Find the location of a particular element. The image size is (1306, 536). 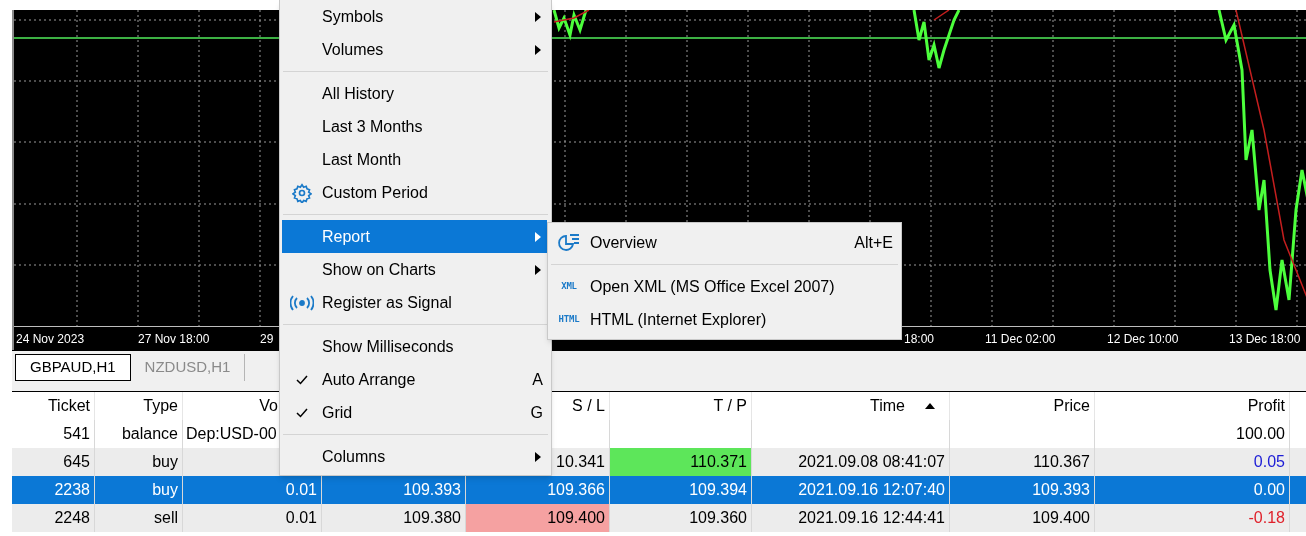

table-cell-text: 10.341 is located at coordinates (580, 462).